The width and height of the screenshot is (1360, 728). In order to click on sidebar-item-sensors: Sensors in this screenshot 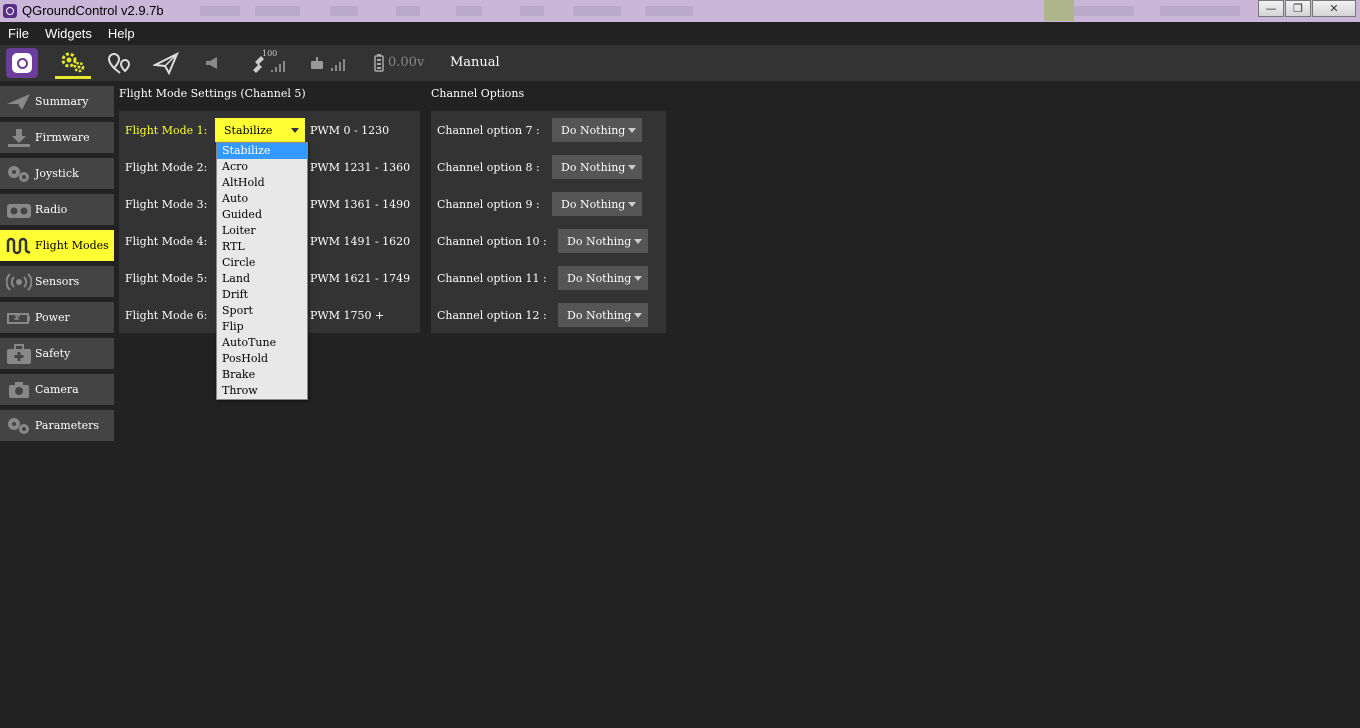, I will do `click(57, 281)`.